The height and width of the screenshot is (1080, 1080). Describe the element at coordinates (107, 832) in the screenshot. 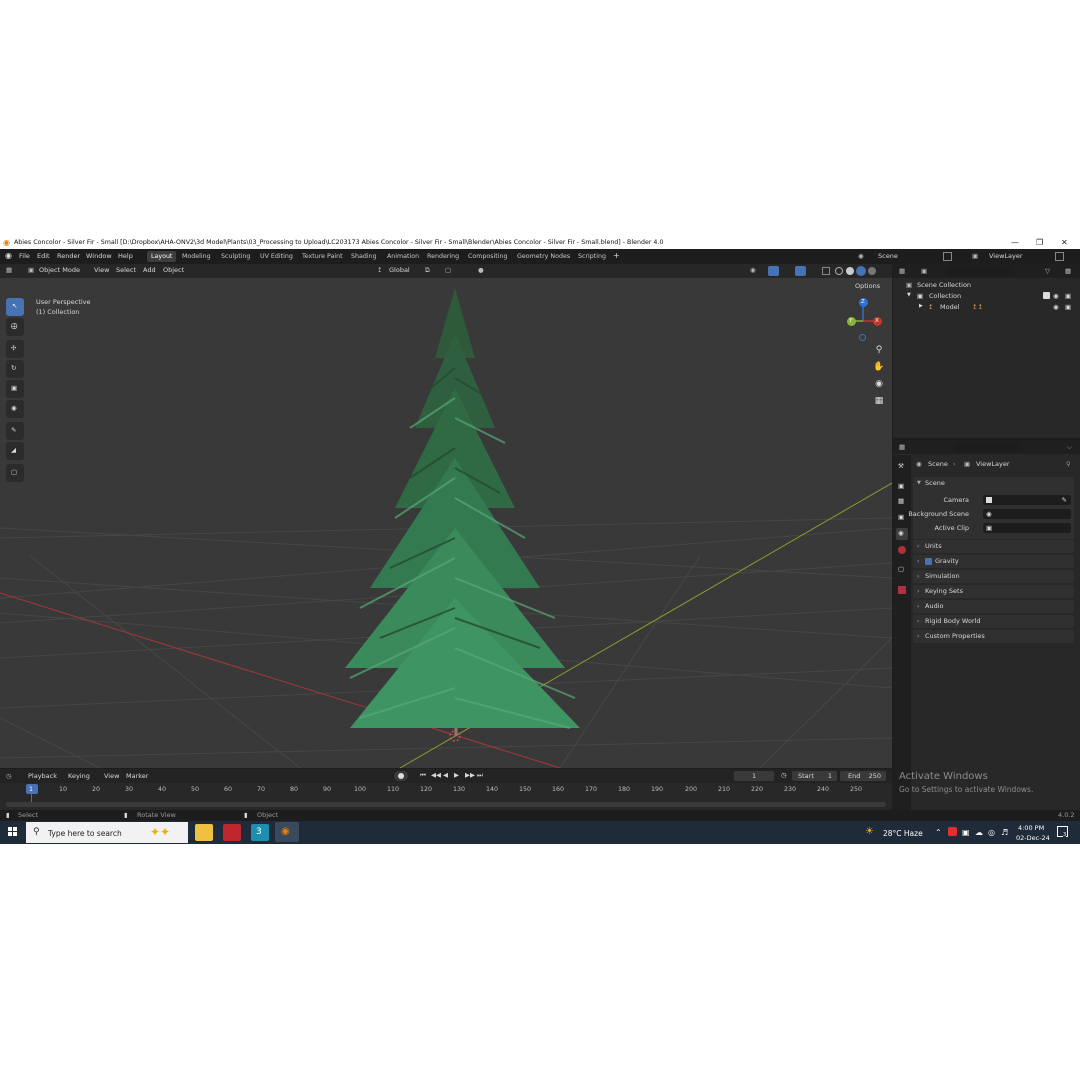

I see `taskbar-search-input: ⚲ Type here to search ✦✦` at that location.